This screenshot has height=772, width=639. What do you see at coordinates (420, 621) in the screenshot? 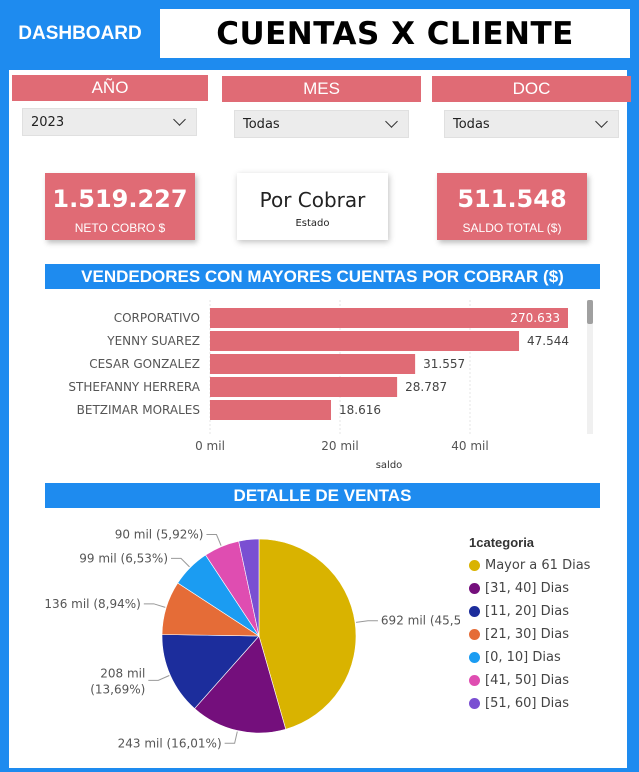
I see `pie-data-label: 692 mil (45,54%)` at bounding box center [420, 621].